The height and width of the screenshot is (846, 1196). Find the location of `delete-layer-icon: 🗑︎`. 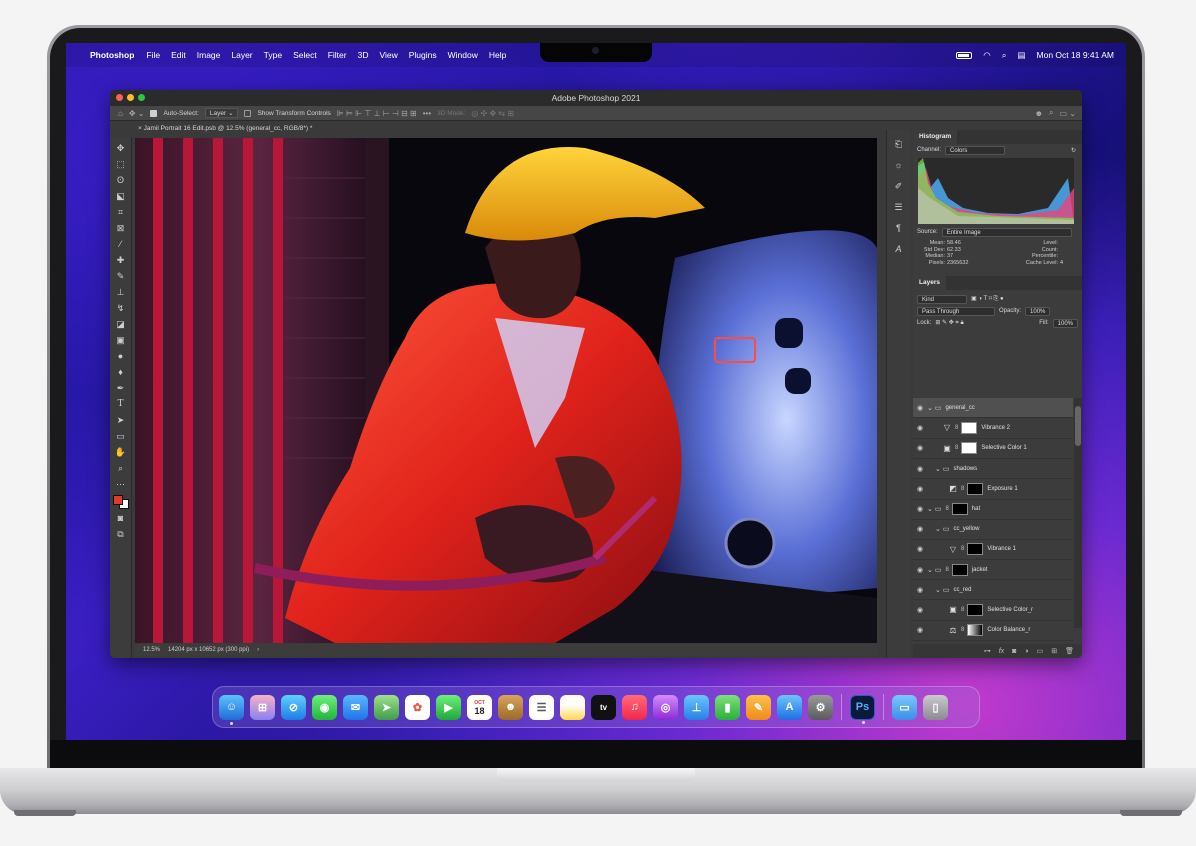

delete-layer-icon: 🗑︎ is located at coordinates (1069, 651).